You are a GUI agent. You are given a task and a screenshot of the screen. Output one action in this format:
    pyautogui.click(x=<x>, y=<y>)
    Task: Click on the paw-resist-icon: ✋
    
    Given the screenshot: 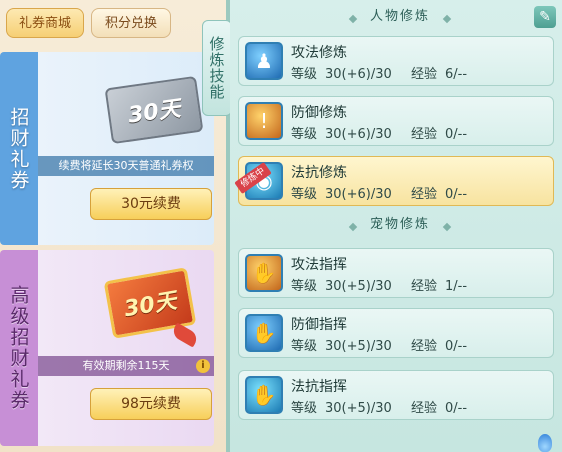 What is the action you would take?
    pyautogui.click(x=264, y=395)
    